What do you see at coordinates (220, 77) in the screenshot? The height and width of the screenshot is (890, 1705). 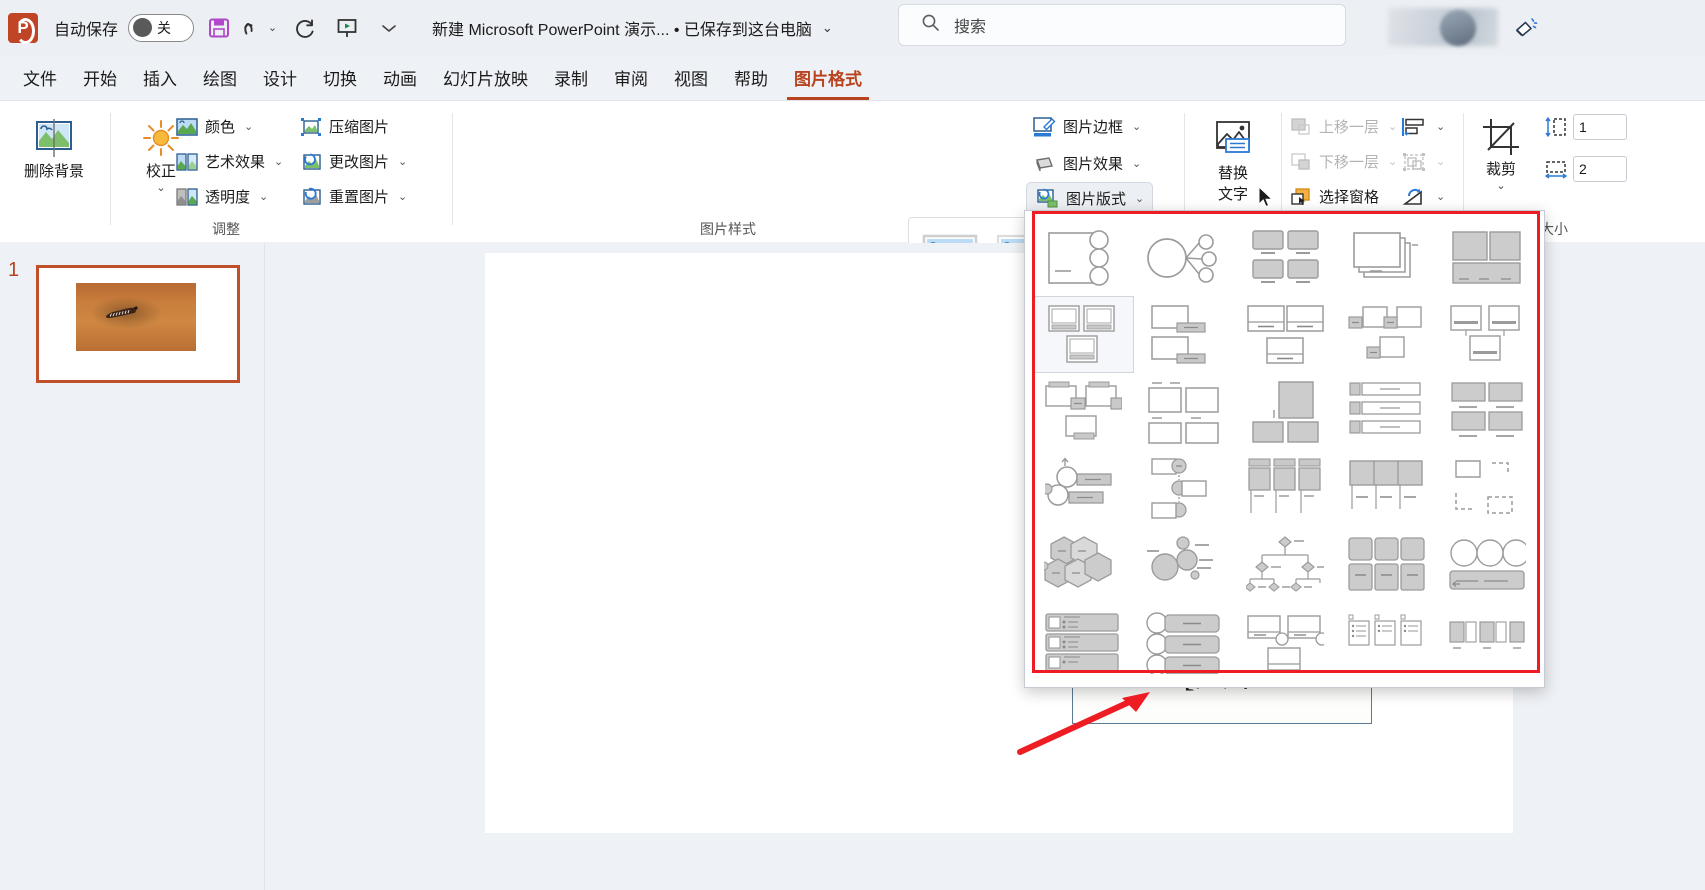 I see `tab-draw: 绘图` at bounding box center [220, 77].